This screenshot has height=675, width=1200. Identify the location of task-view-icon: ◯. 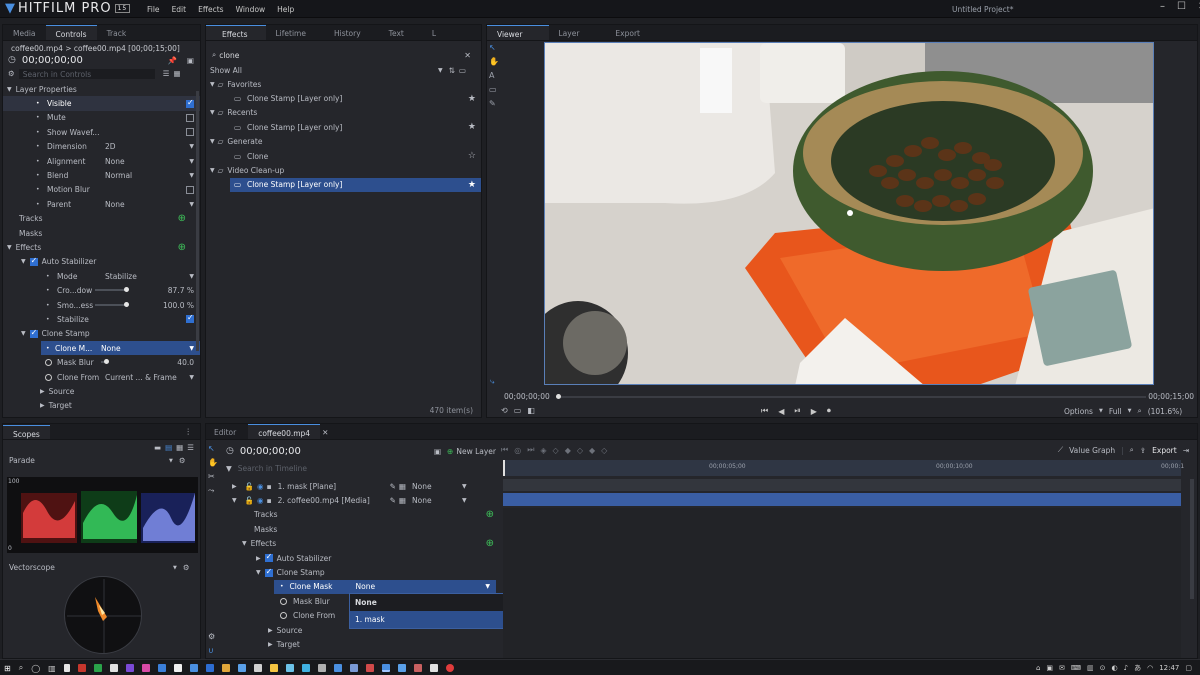
(35, 668).